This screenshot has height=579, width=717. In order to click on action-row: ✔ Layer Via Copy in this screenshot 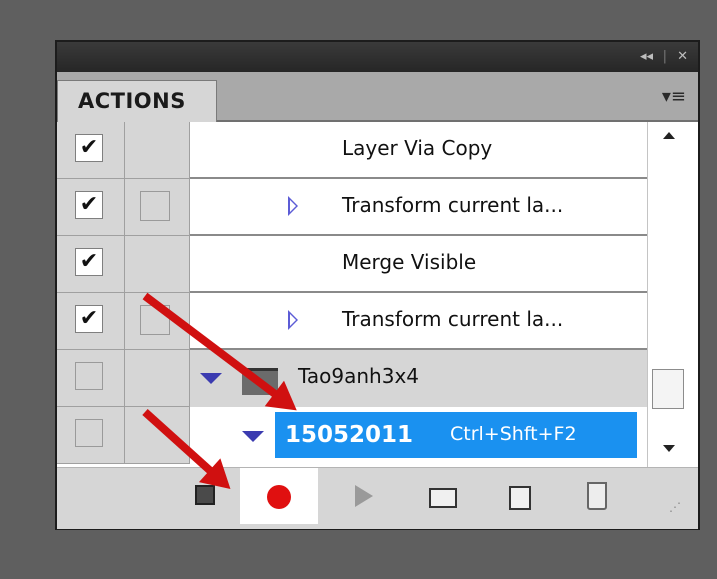, I will do `click(352, 150)`.